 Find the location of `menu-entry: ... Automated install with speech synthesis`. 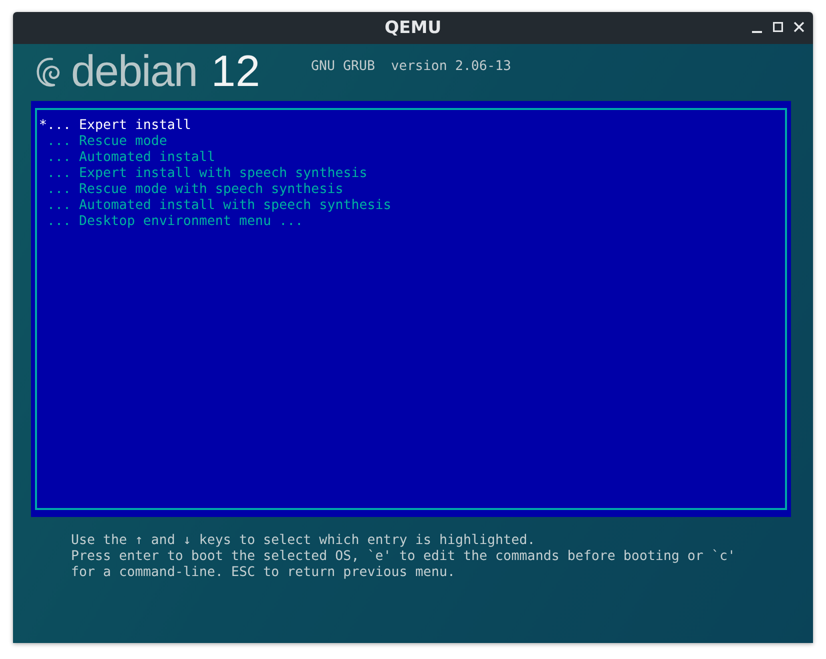

menu-entry: ... Automated install with speech synthesis is located at coordinates (412, 206).